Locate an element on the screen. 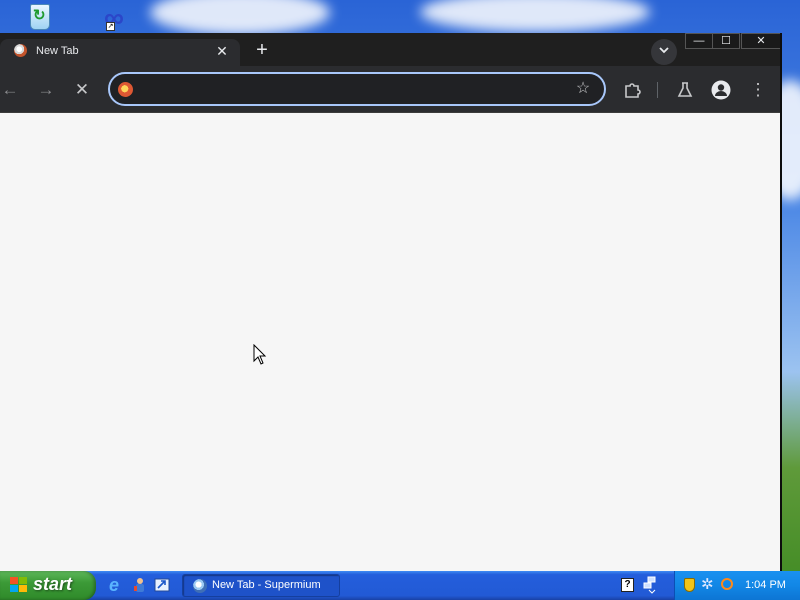 This screenshot has height=600, width=800. flask-icon is located at coordinates (685, 89).